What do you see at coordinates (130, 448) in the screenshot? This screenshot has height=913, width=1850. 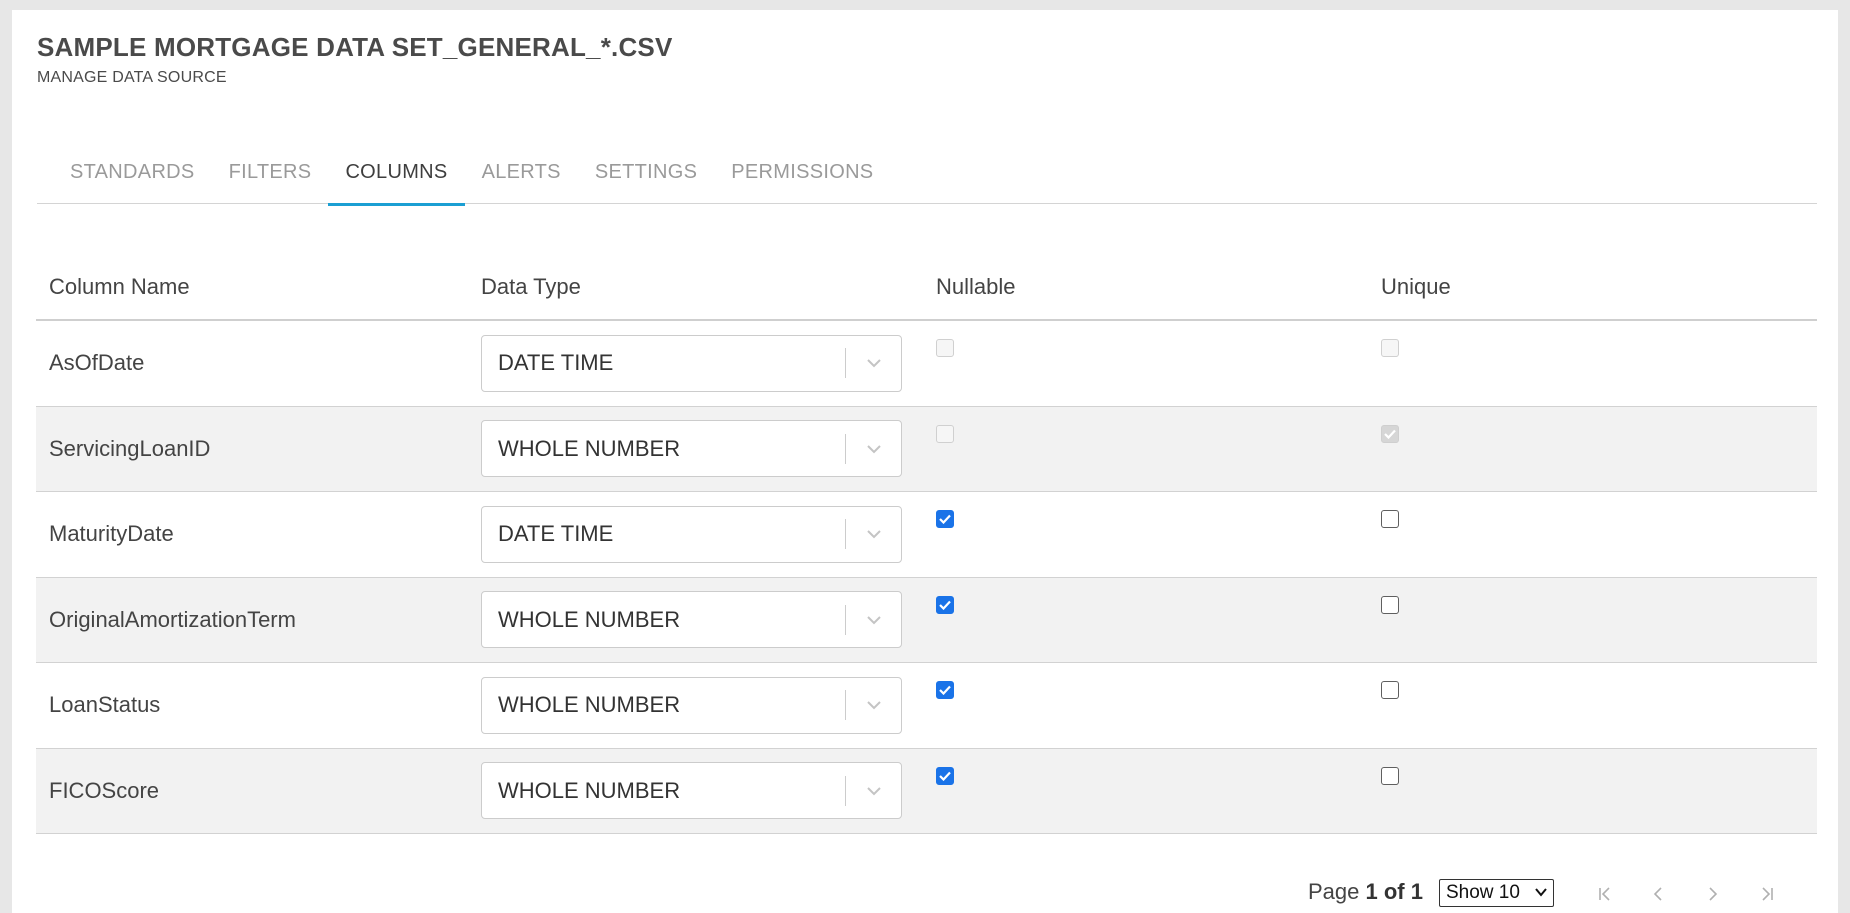 I see `column-name-cell: ServicingLoanID` at bounding box center [130, 448].